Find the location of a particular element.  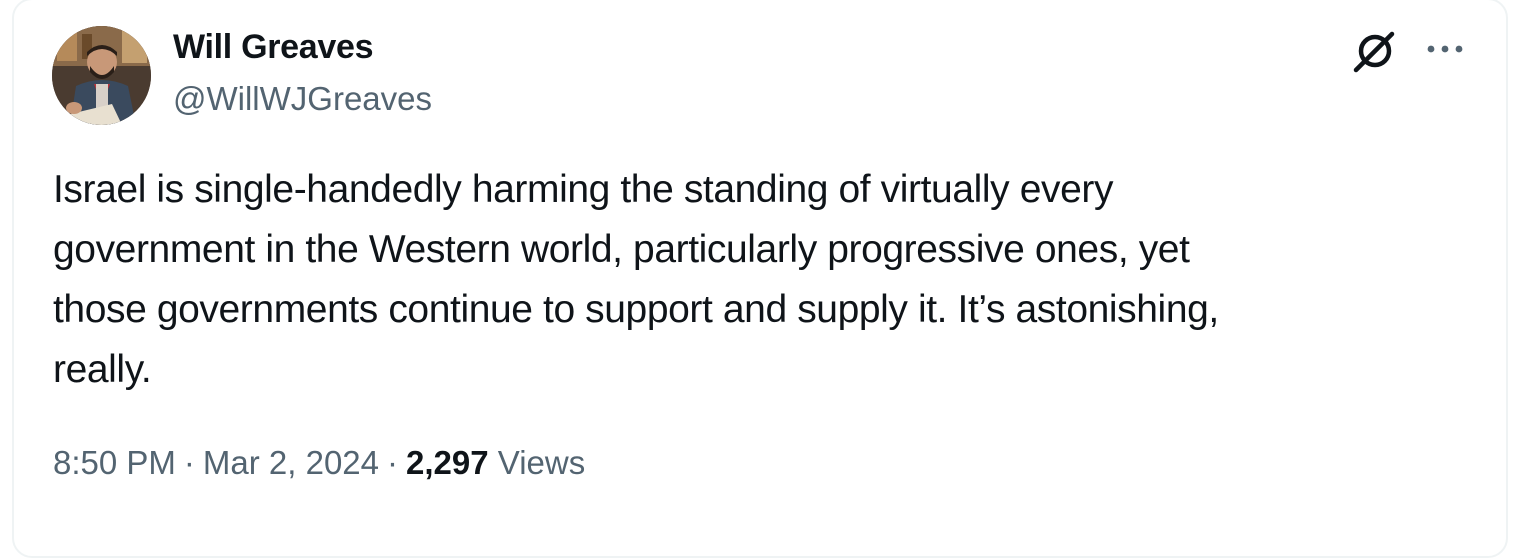

views-count: 2,297 is located at coordinates (447, 462).